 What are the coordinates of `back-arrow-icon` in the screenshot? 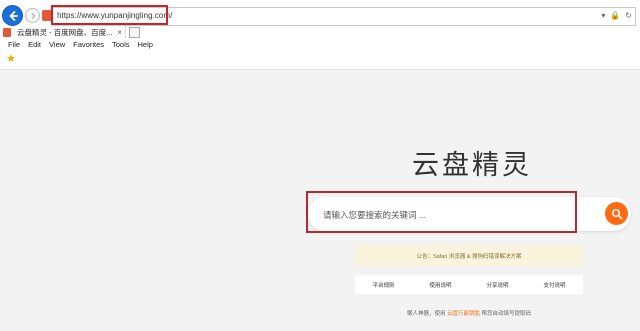 It's located at (13, 15).